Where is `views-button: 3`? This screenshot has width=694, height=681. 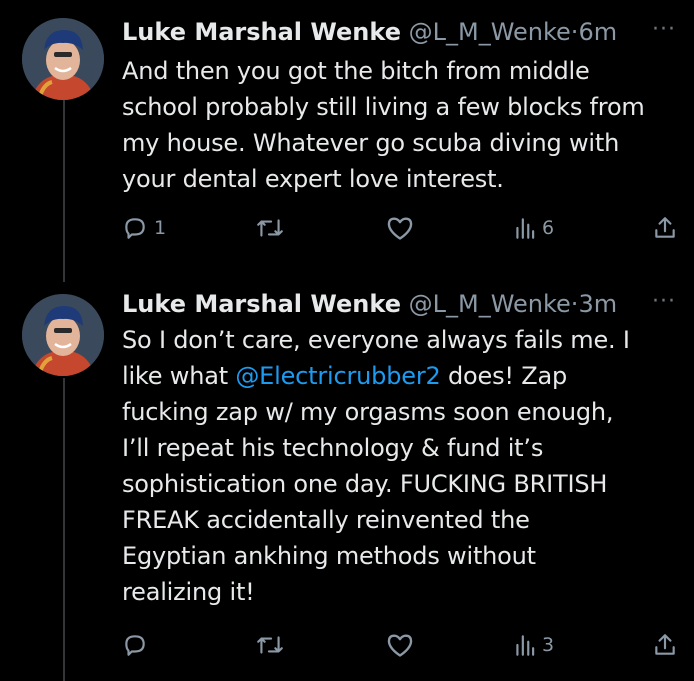 views-button: 3 is located at coordinates (534, 645).